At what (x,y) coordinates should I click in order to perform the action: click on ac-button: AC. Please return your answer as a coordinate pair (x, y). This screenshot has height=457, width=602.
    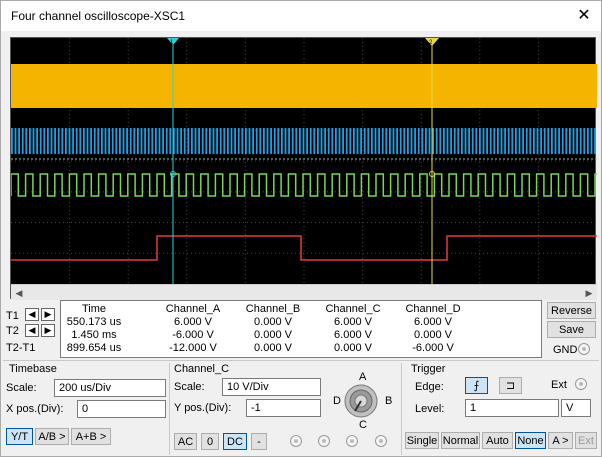
    Looking at the image, I should click on (185, 441).